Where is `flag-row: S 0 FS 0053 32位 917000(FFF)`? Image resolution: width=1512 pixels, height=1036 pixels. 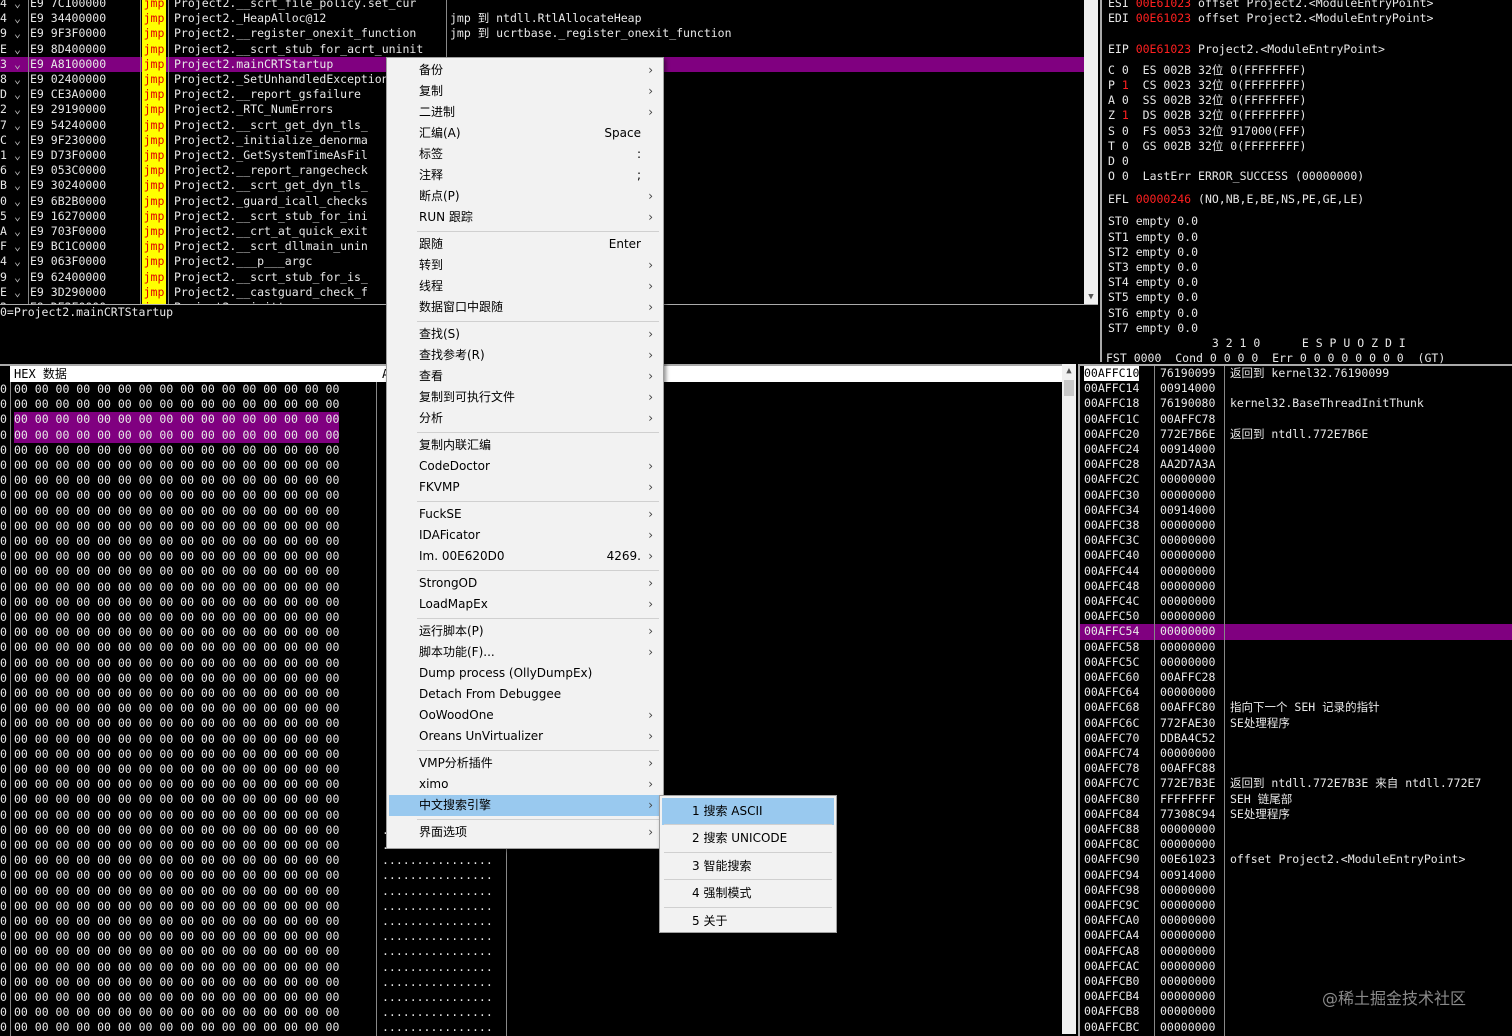
flag-row: S 0 FS 0053 32位 917000(FFF) is located at coordinates (1207, 131).